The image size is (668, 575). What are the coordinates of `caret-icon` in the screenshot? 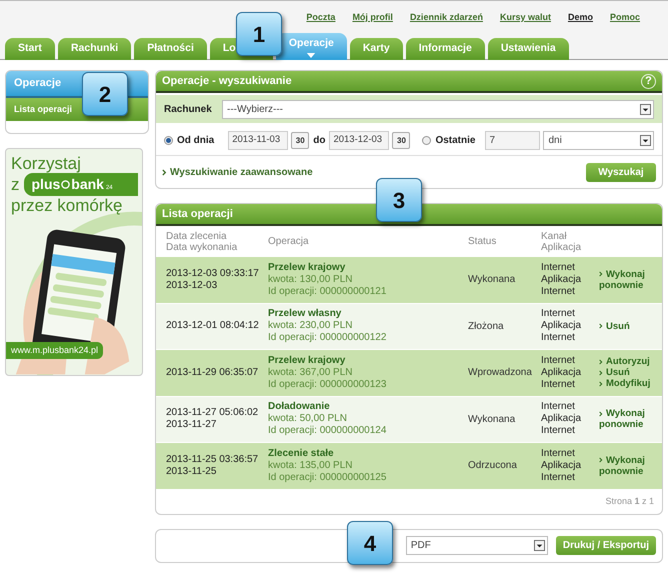 It's located at (311, 55).